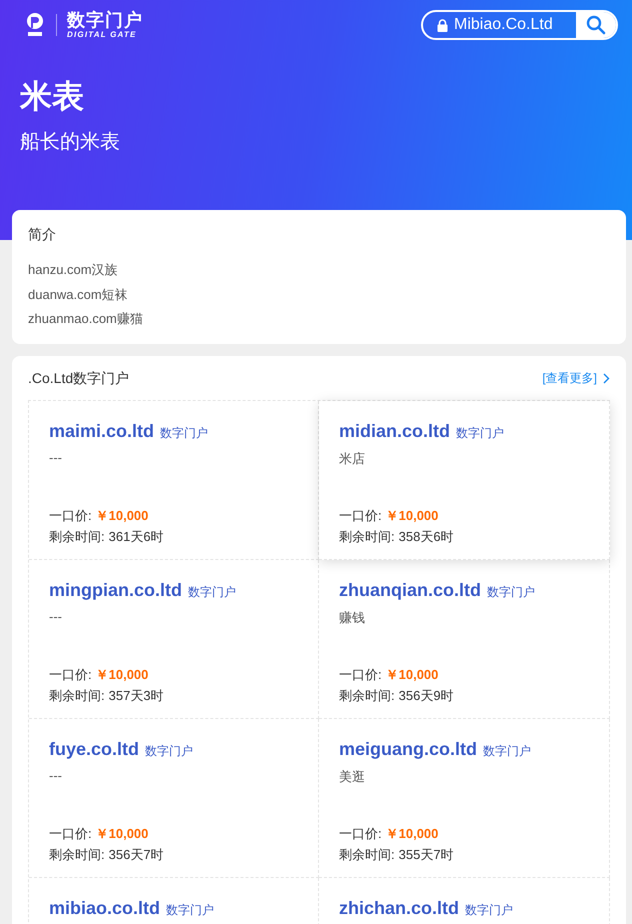 This screenshot has width=632, height=924. I want to click on time-remaining: 356天7时, so click(136, 855).